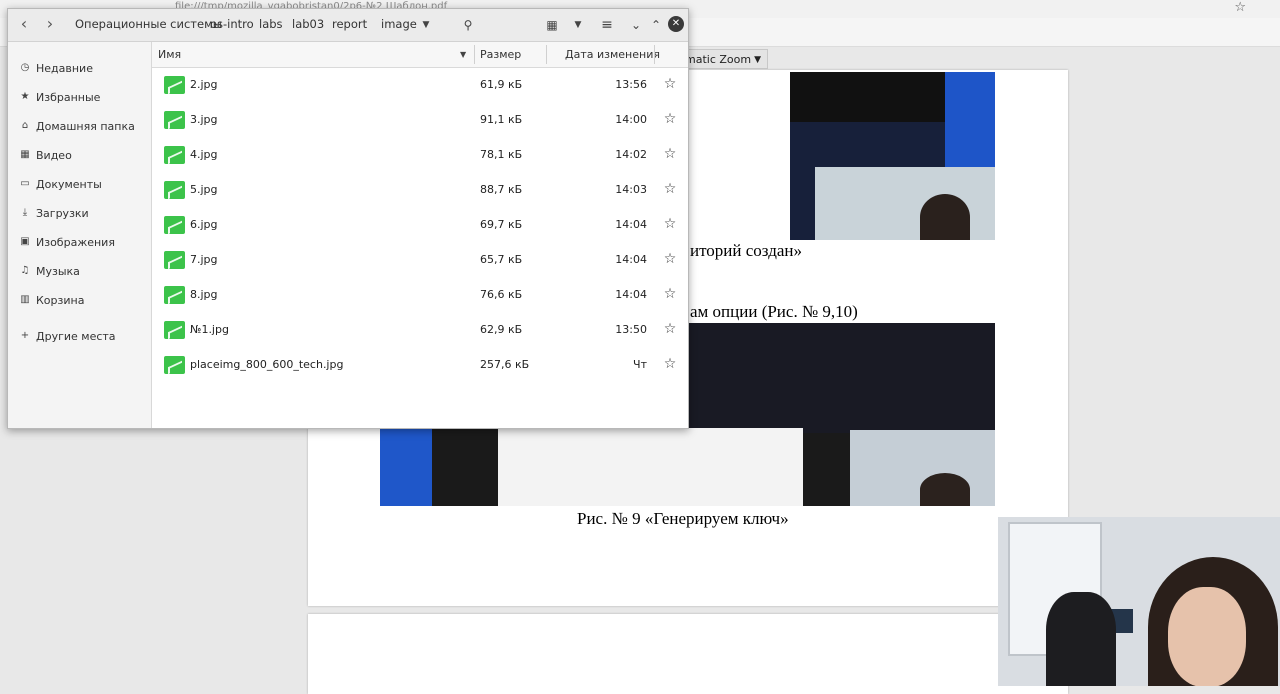 Image resolution: width=1280 pixels, height=694 pixels. Describe the element at coordinates (25, 299) in the screenshot. I see `trash-icon: ▥` at that location.